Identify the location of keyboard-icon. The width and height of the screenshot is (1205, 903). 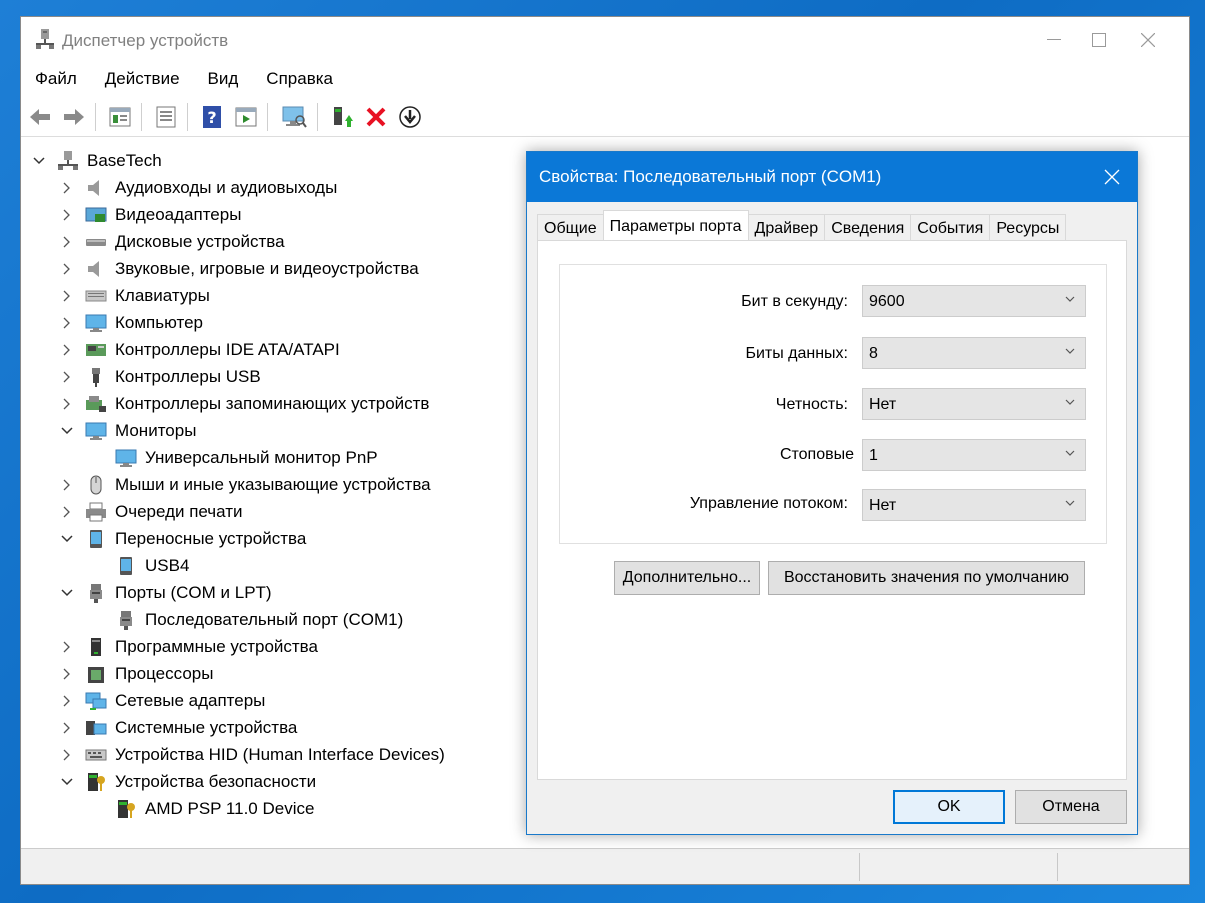
(96, 296).